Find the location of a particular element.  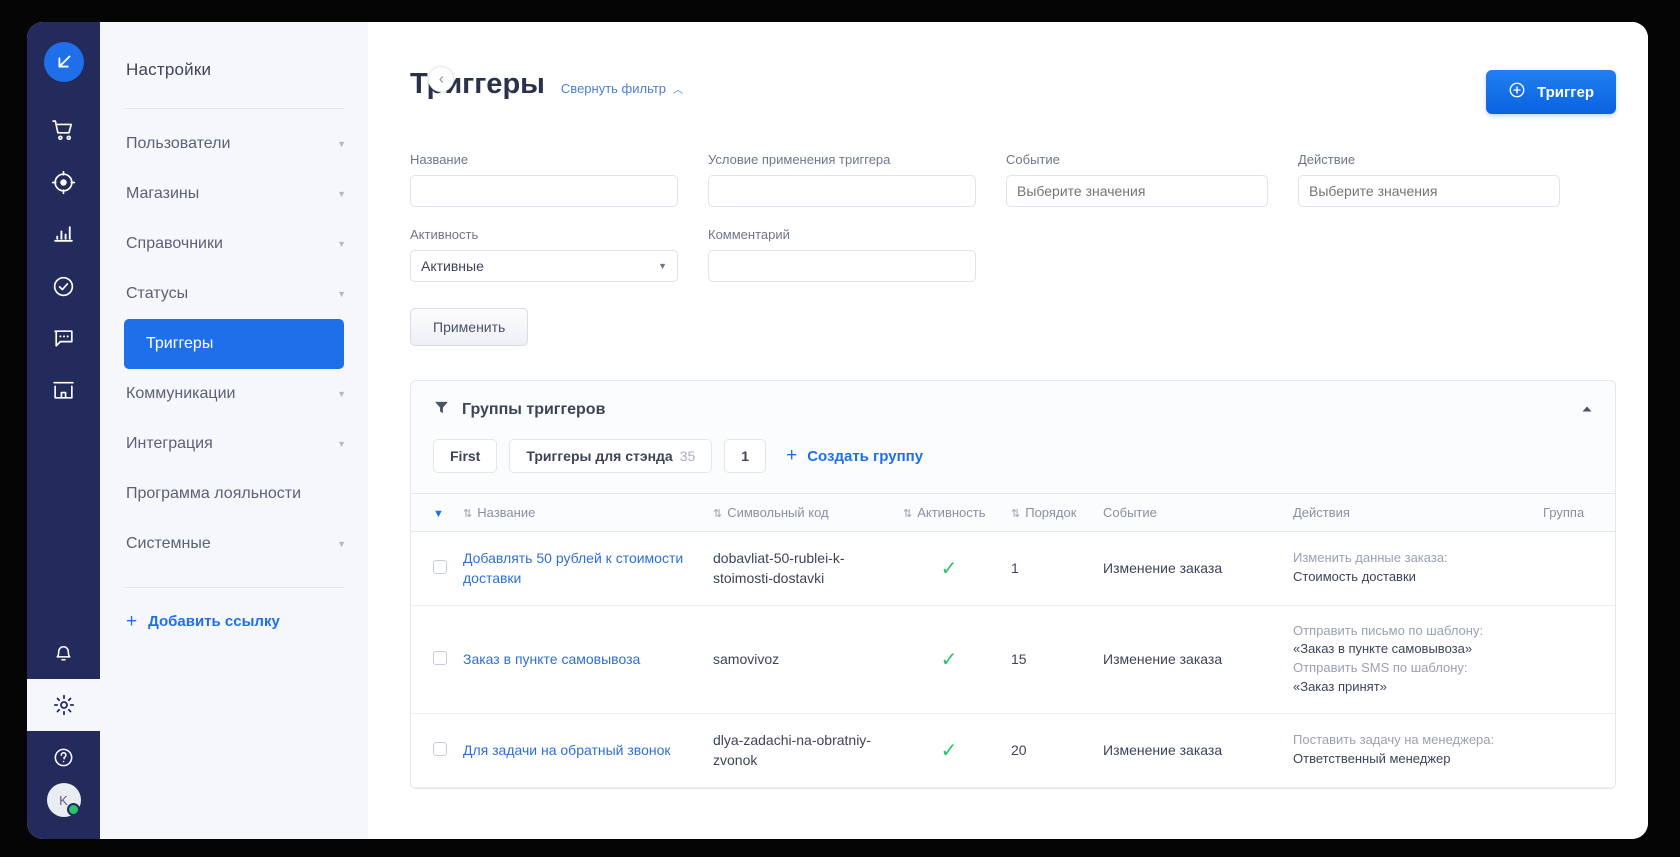

comment-input is located at coordinates (842, 266).